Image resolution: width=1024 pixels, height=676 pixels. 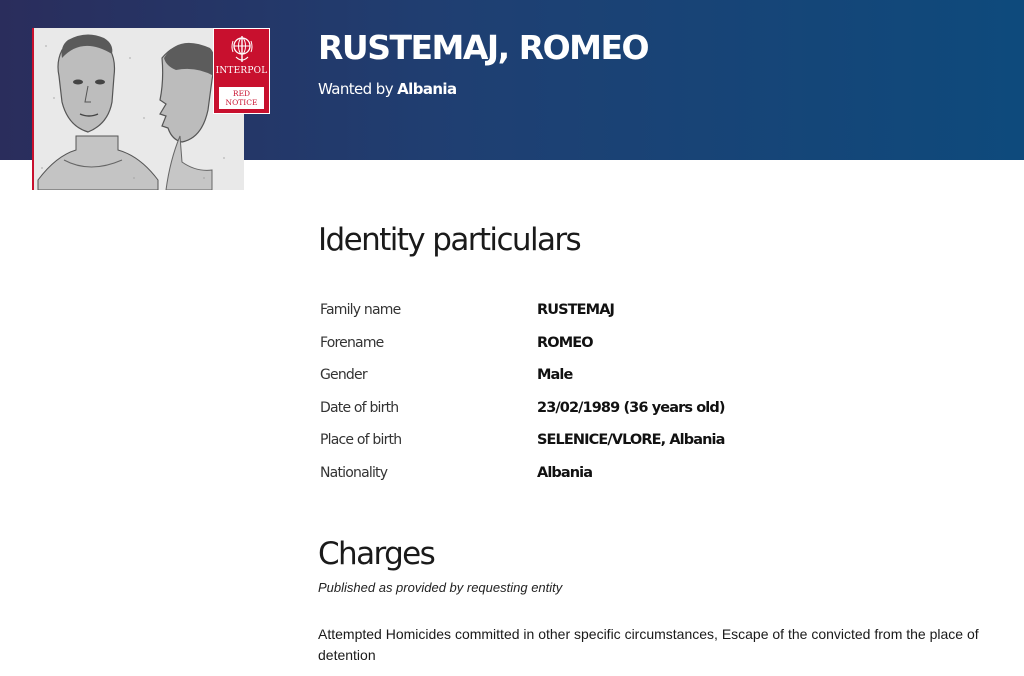 What do you see at coordinates (450, 240) in the screenshot?
I see `identity-section-title: Identity particulars` at bounding box center [450, 240].